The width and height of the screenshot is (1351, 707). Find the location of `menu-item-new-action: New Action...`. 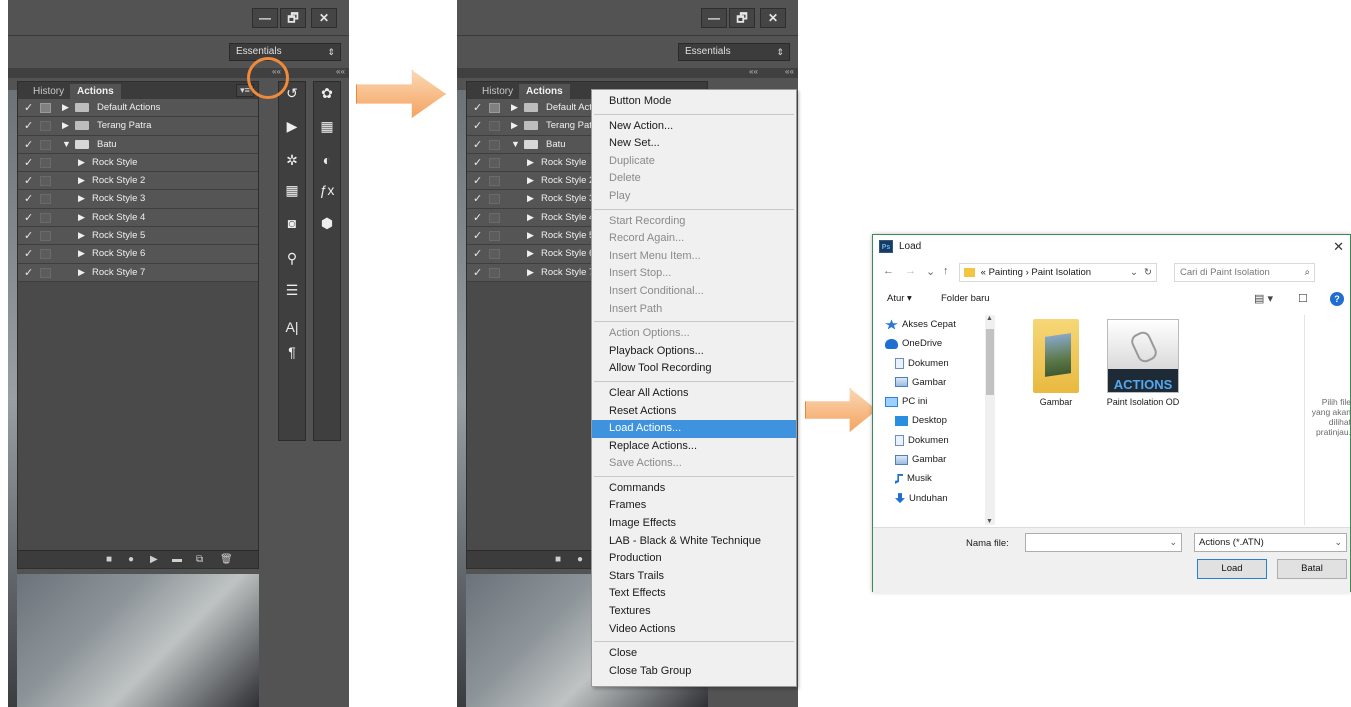

menu-item-new-action: New Action... is located at coordinates (694, 127).